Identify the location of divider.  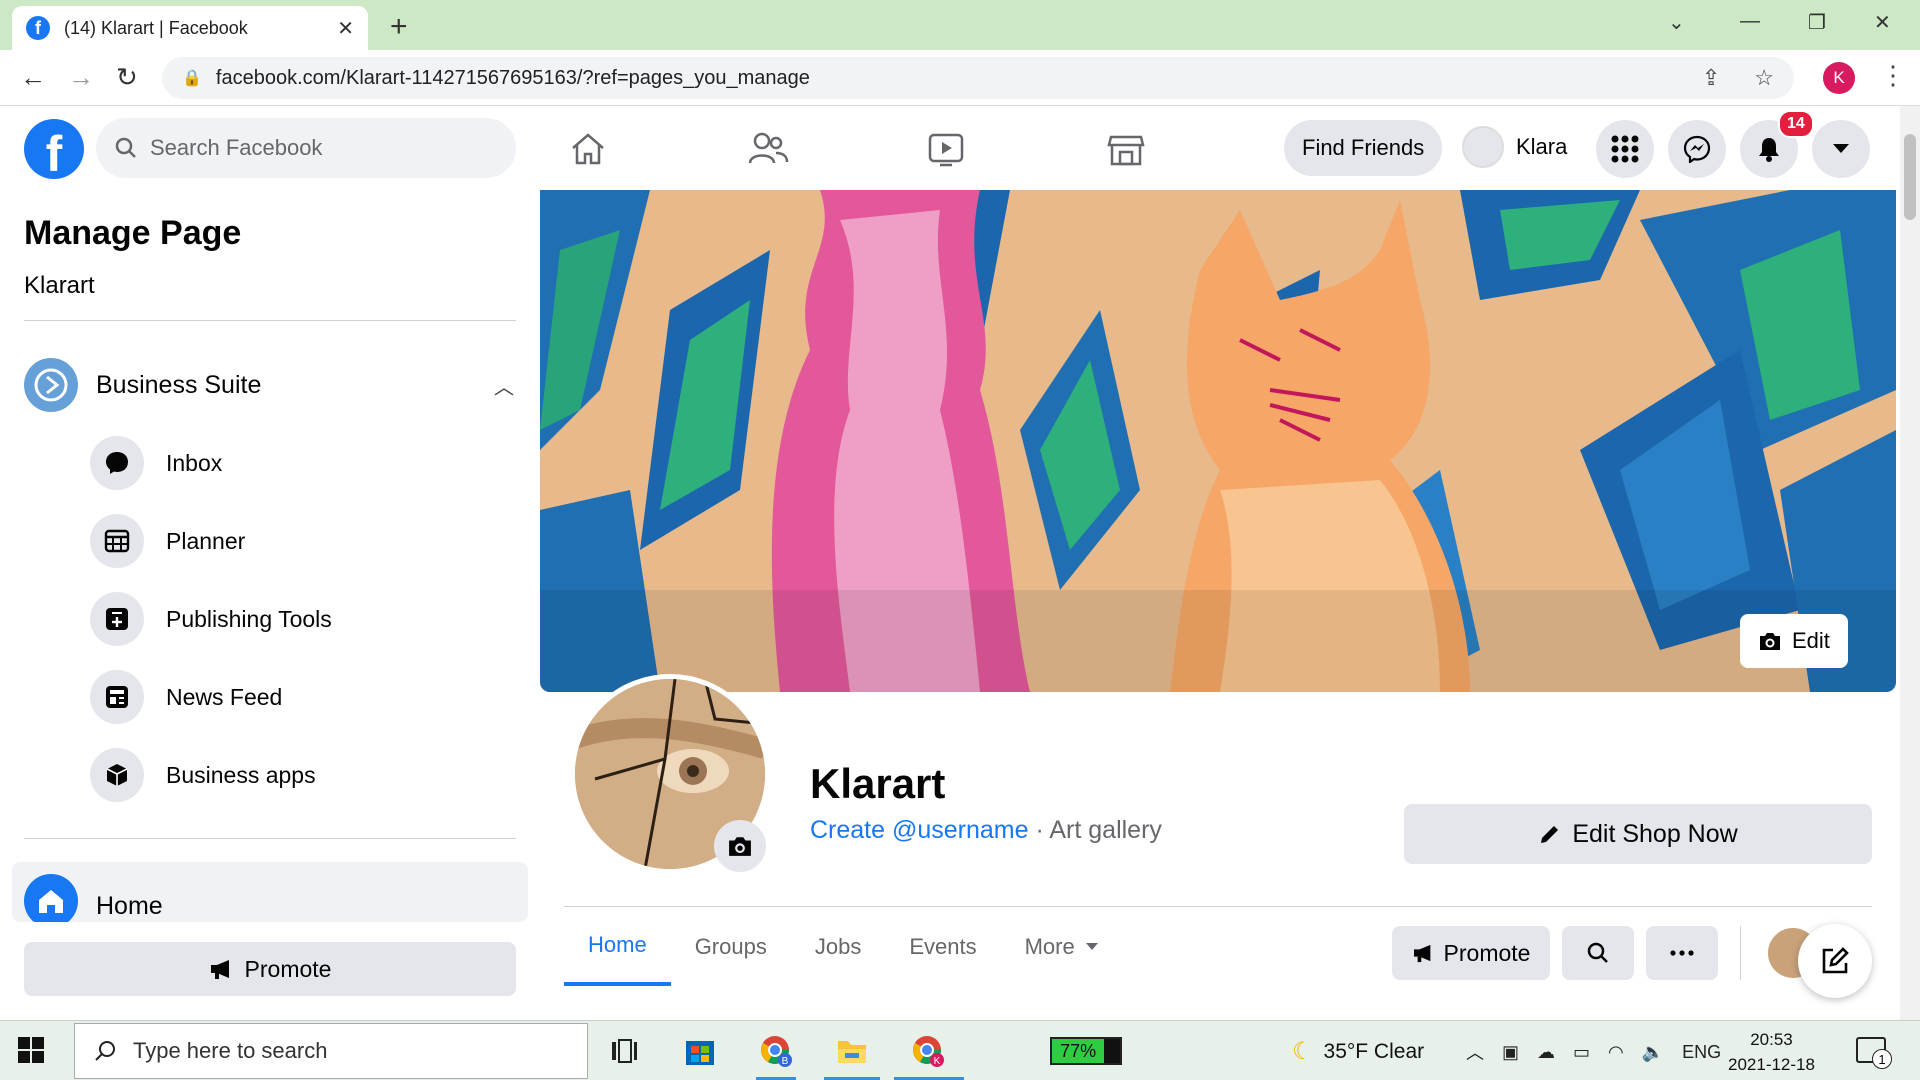
(270, 320).